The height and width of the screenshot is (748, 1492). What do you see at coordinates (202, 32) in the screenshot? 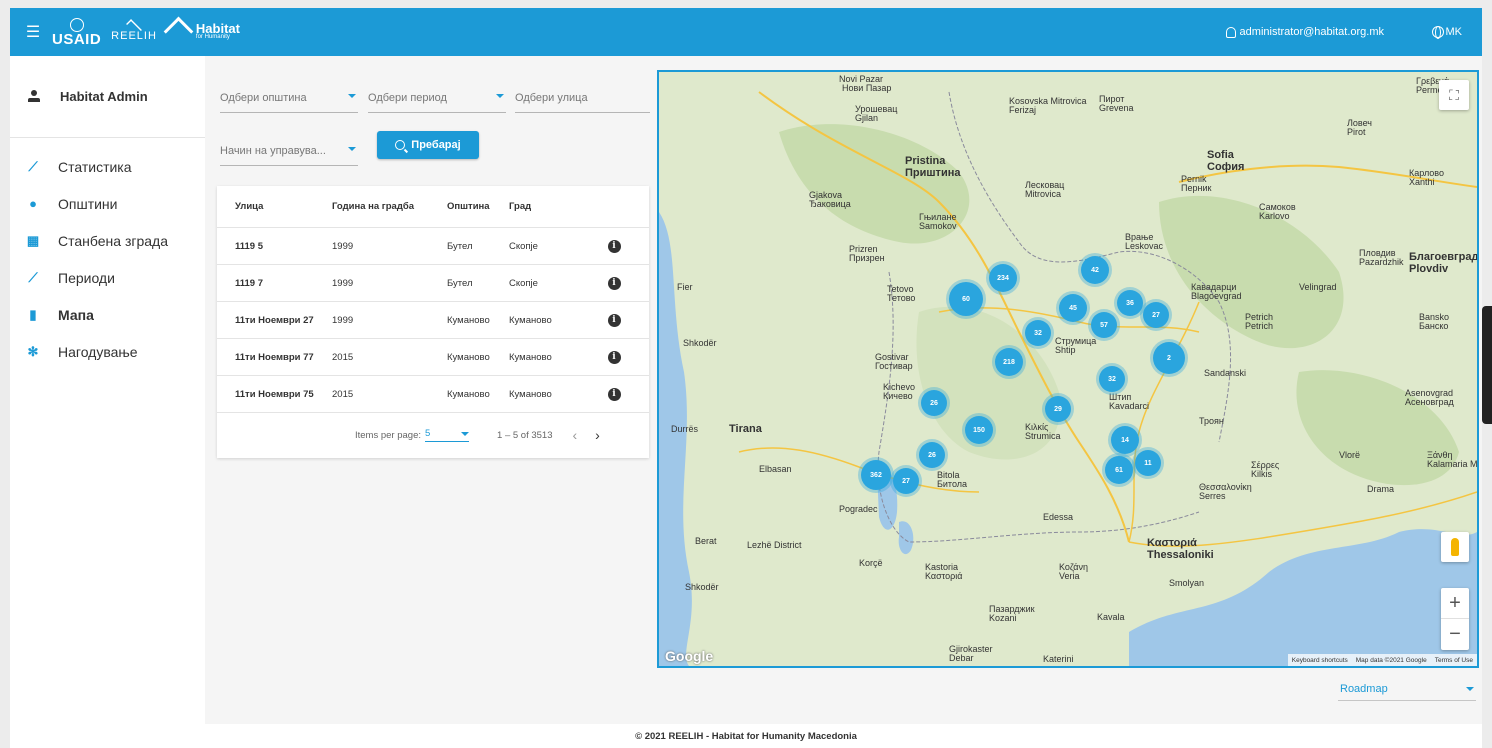
I see `habitat-logo: Habitat for Humanity` at bounding box center [202, 32].